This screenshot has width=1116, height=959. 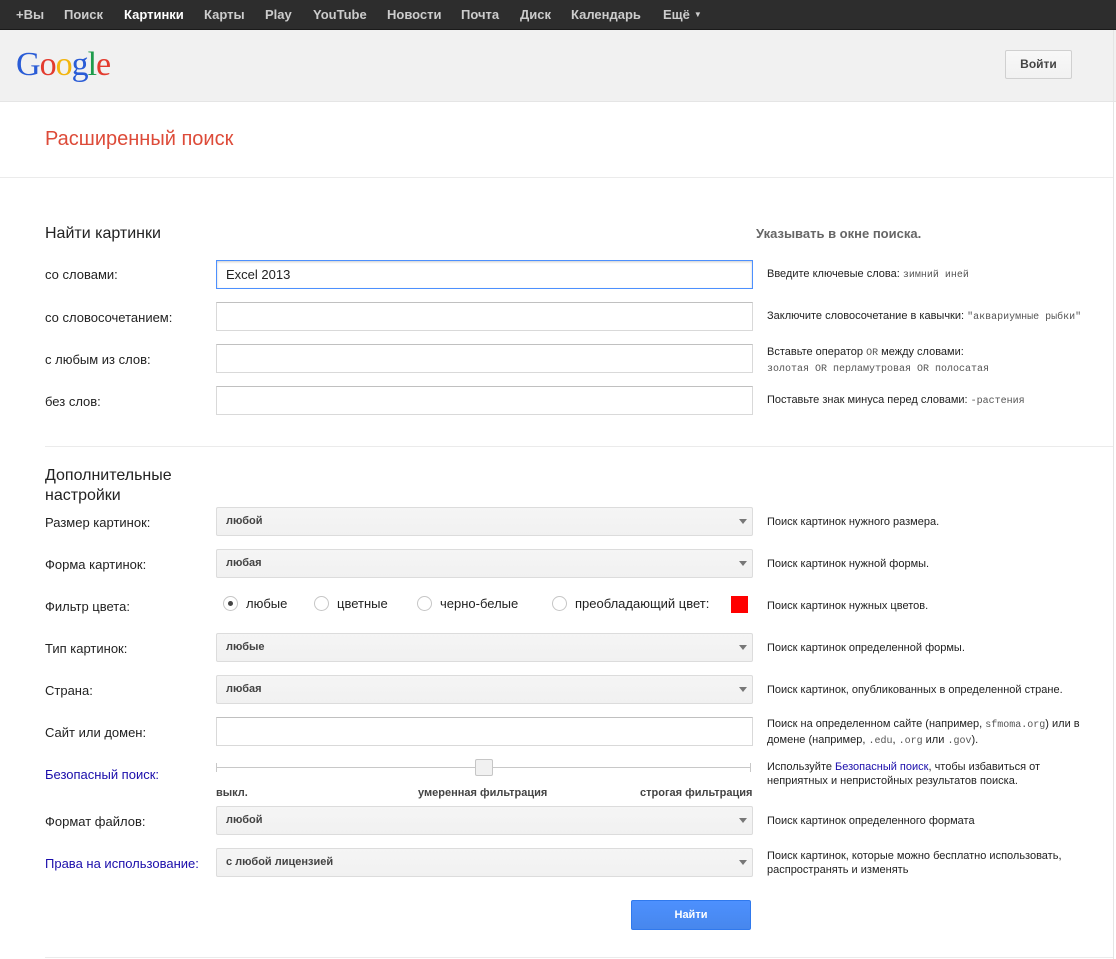 What do you see at coordinates (139, 139) in the screenshot?
I see `page-title: Расширенный поиск` at bounding box center [139, 139].